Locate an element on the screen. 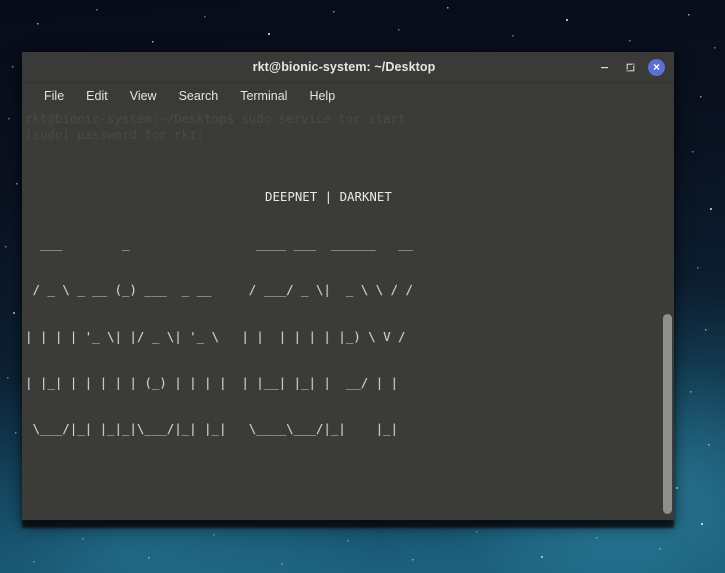 Image resolution: width=725 pixels, height=573 pixels. ghost-line-2: [sudo] password for rkt: is located at coordinates (115, 134).